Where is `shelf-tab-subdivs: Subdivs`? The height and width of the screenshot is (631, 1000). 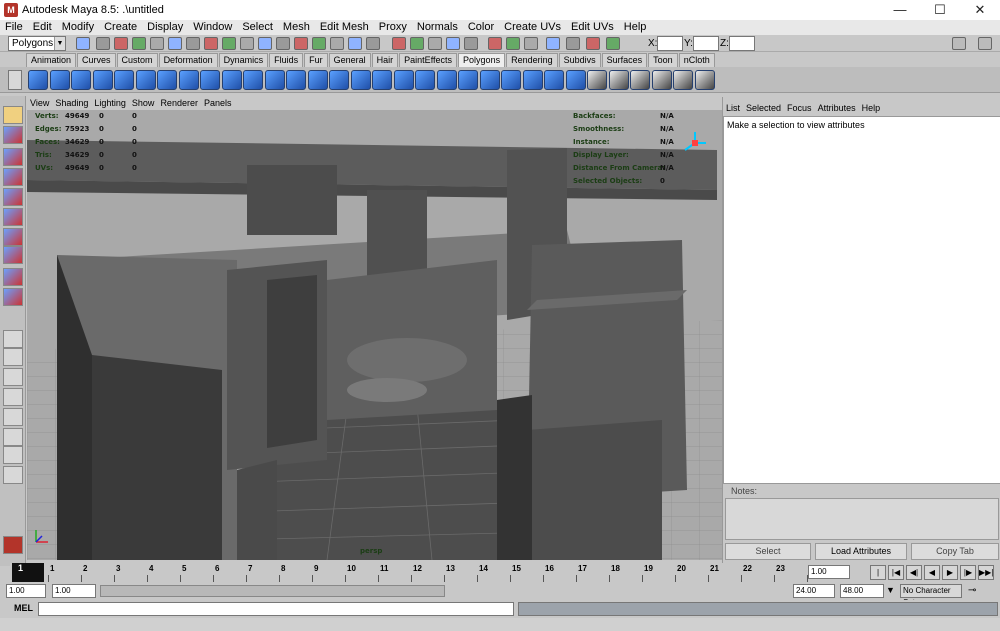
shelf-tab-subdivs: Subdivs is located at coordinates (579, 60).